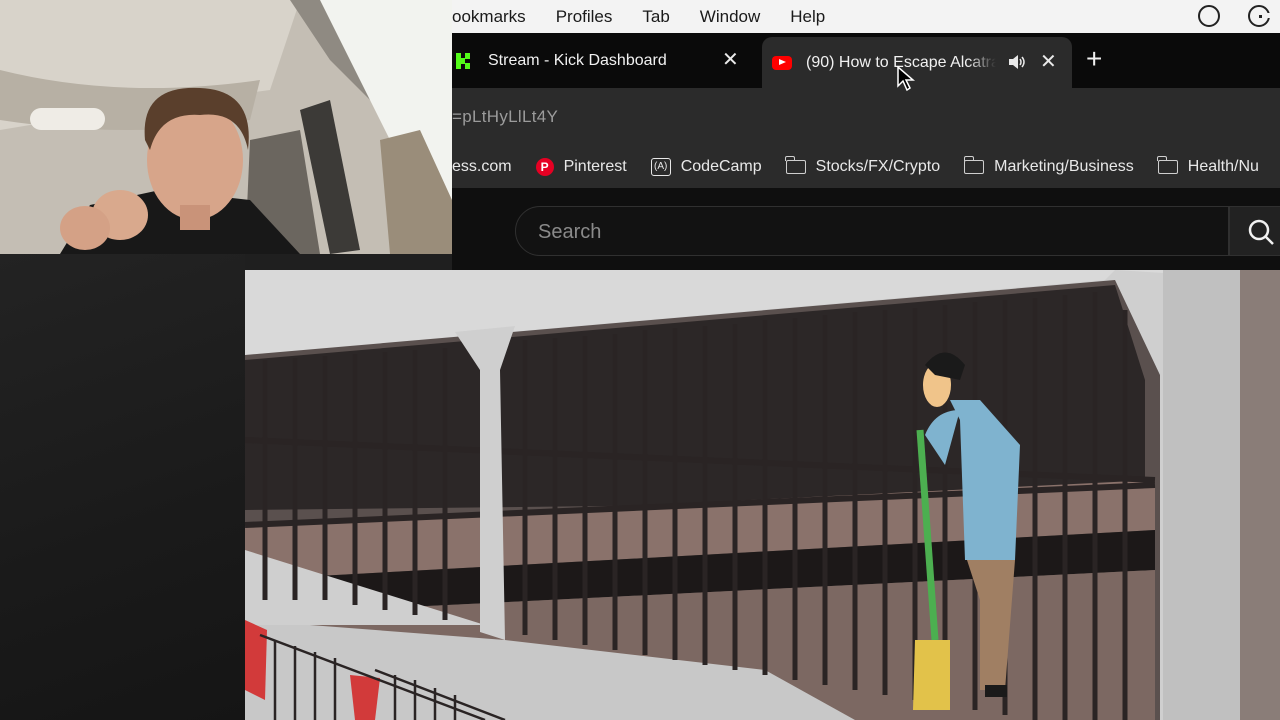  I want to click on tab-title: Stream - Kick Dashboard, so click(577, 60).